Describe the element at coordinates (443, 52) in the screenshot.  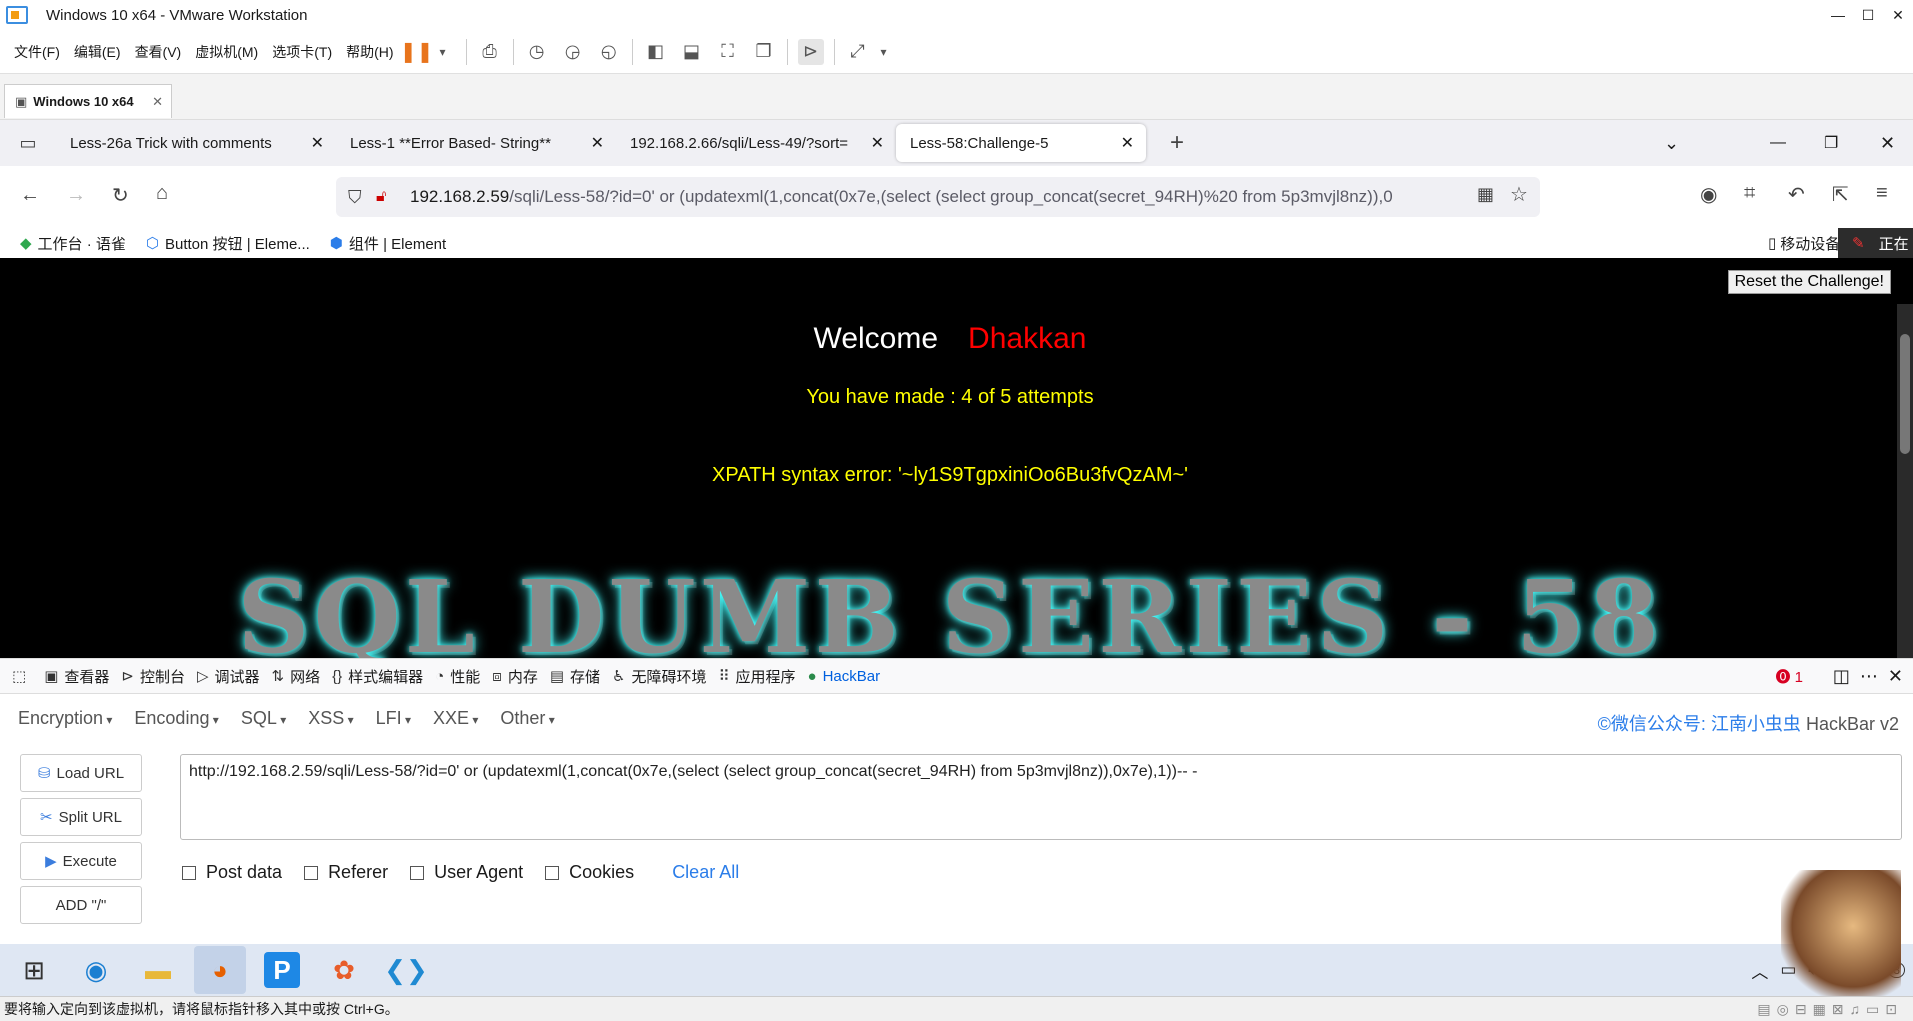
I see `pause-dropdown-icon: ▾` at that location.